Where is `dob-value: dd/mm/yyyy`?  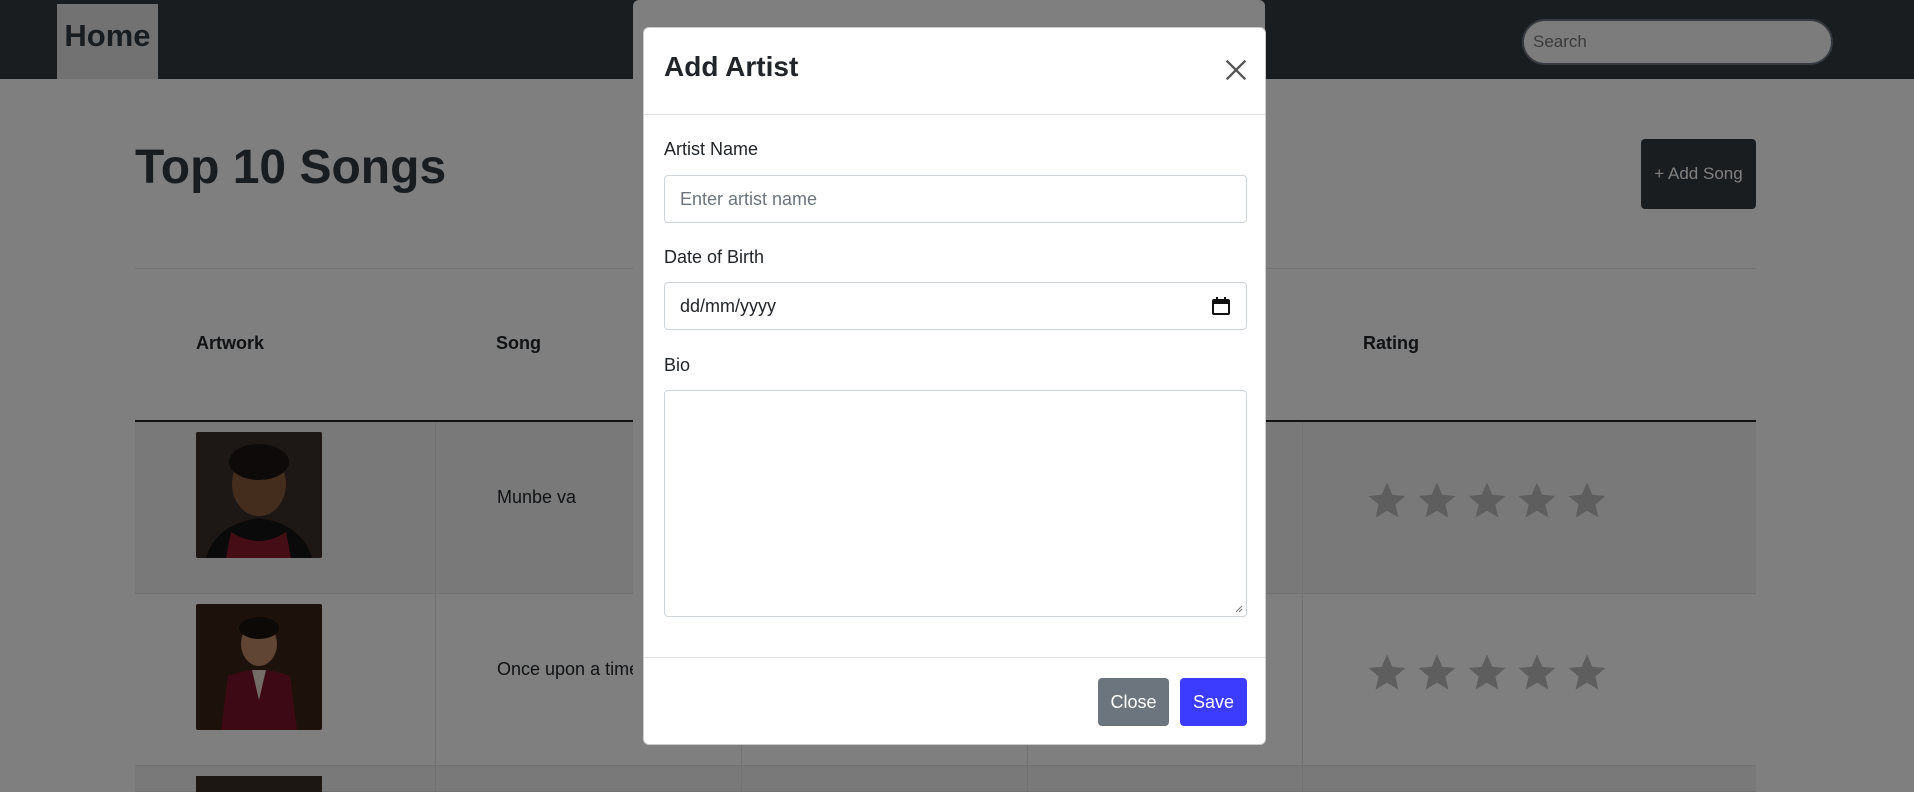 dob-value: dd/mm/yyyy is located at coordinates (728, 305).